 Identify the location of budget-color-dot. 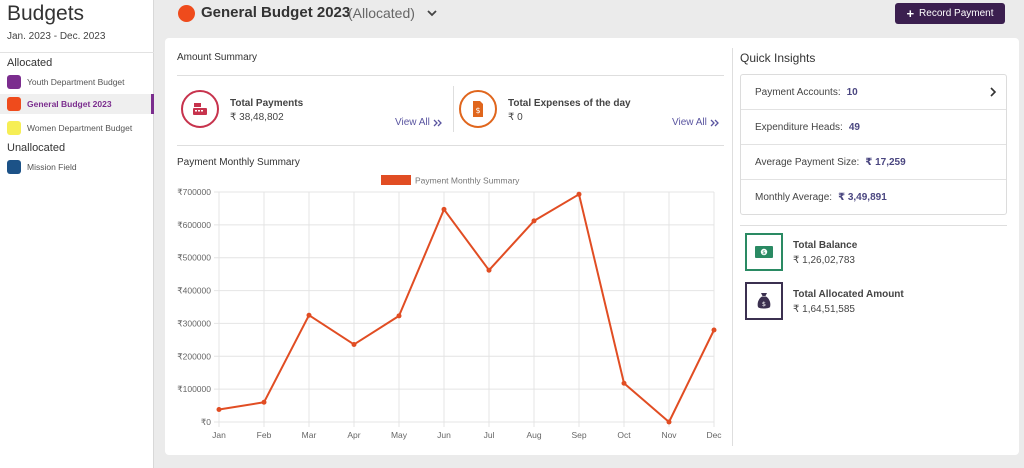
(186, 13).